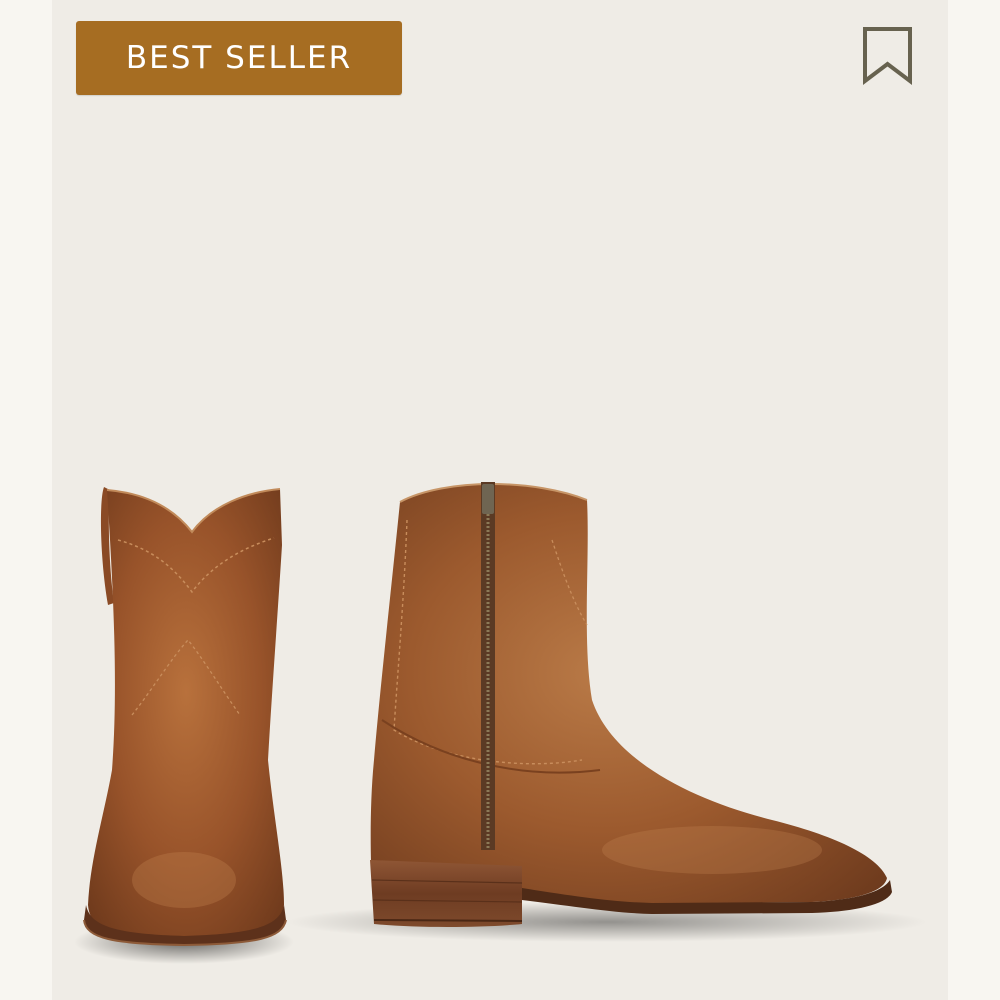 This screenshot has width=1000, height=1000. I want to click on bookmark-button, so click(888, 56).